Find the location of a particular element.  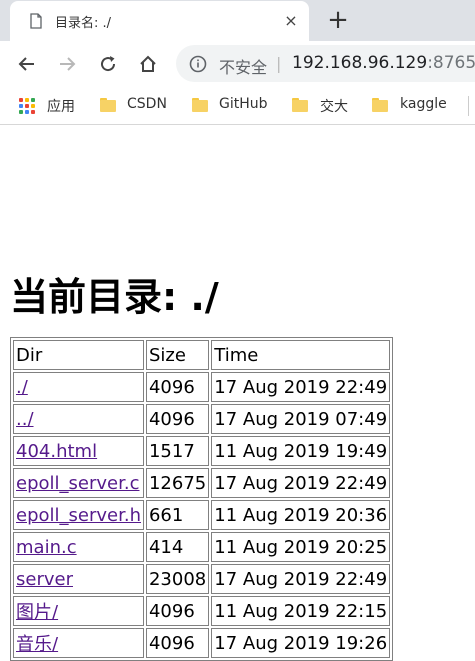

bookmark-jiaoda: 交大 is located at coordinates (334, 106).